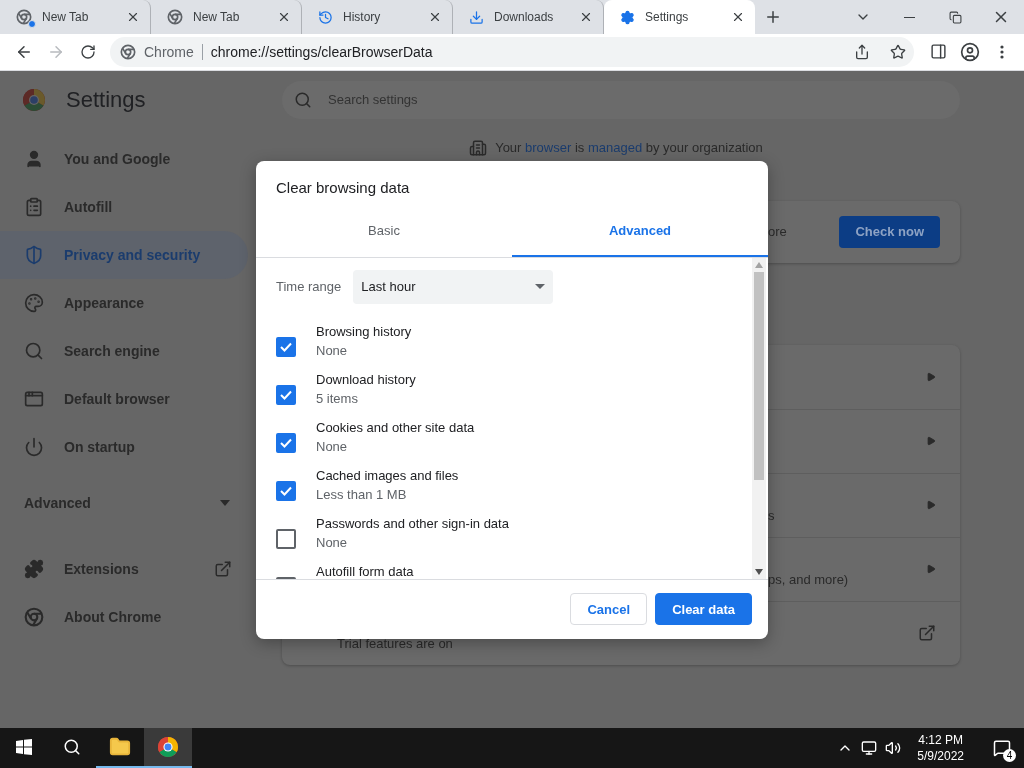 This screenshot has height=768, width=1024. I want to click on clipboard-icon, so click(34, 206).